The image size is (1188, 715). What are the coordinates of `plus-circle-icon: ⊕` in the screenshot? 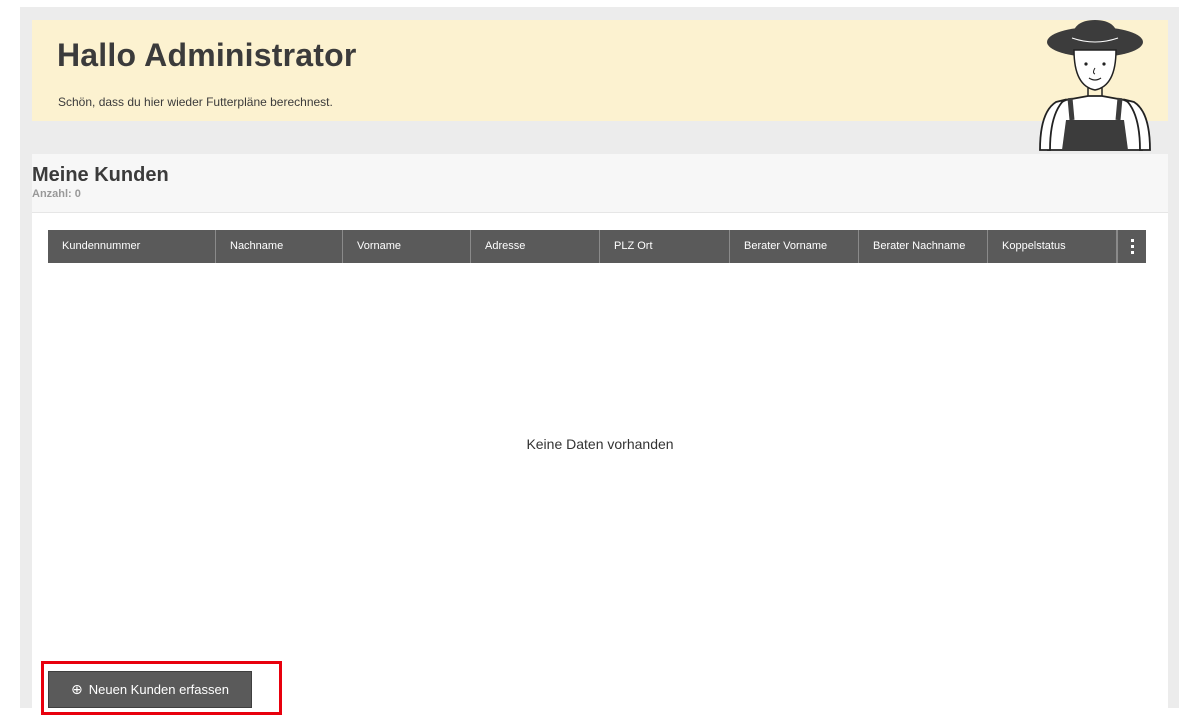 It's located at (77, 689).